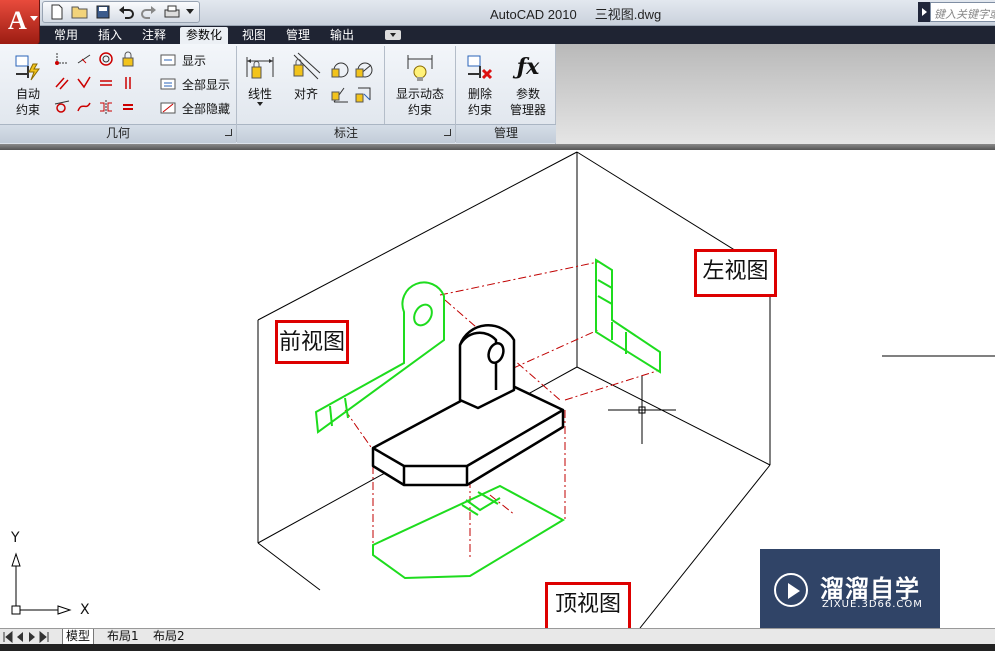 This screenshot has width=995, height=651. Describe the element at coordinates (195, 84) in the screenshot. I see `show-all-button: 全部显示` at that location.